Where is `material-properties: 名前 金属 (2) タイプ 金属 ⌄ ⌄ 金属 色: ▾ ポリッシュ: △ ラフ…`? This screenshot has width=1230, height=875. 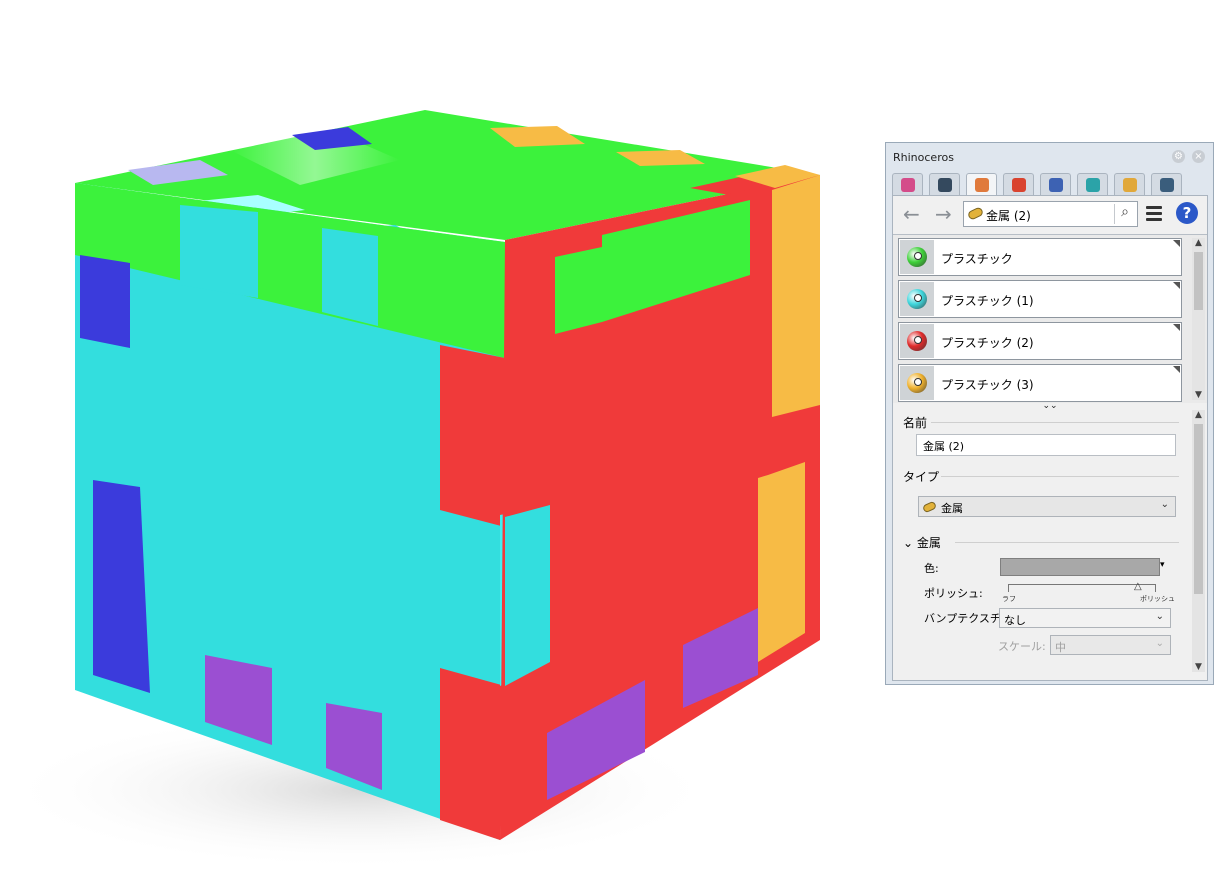
material-properties: 名前 金属 (2) タイプ 金属 ⌄ ⌄ 金属 色: ▾ ポリッシュ: △ ラフ… is located at coordinates (1050, 545).